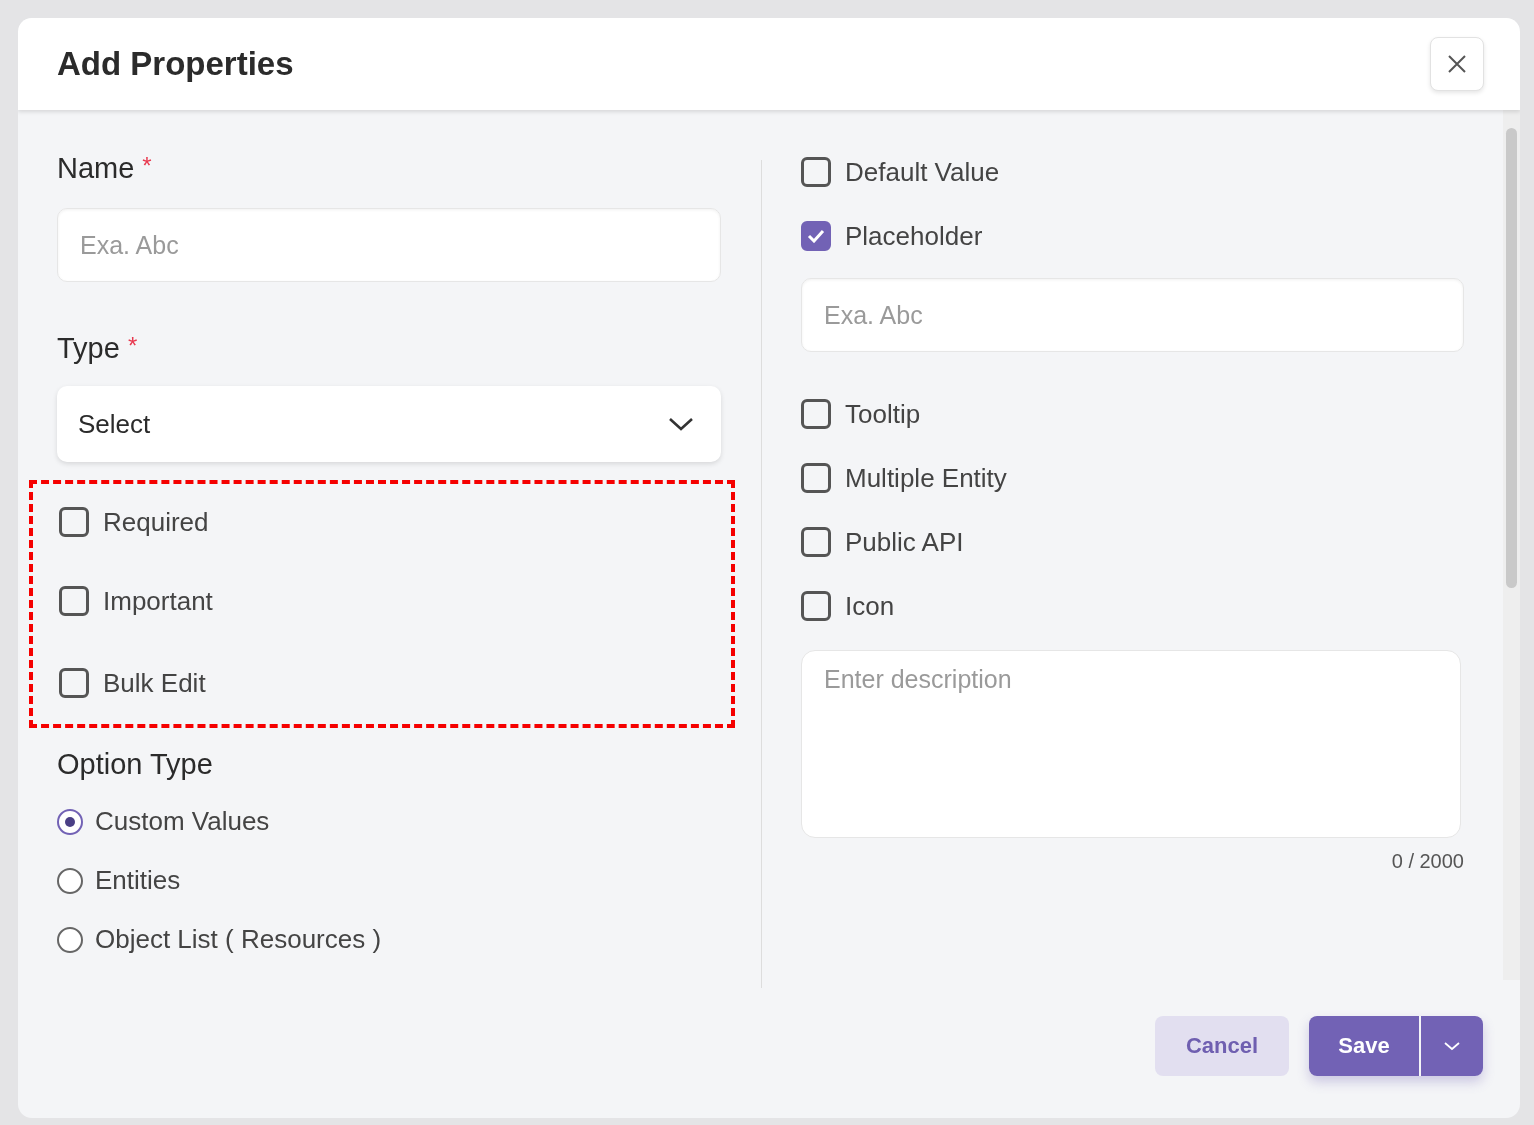 This screenshot has height=1125, width=1534. What do you see at coordinates (96, 168) in the screenshot?
I see `field-label: Name` at bounding box center [96, 168].